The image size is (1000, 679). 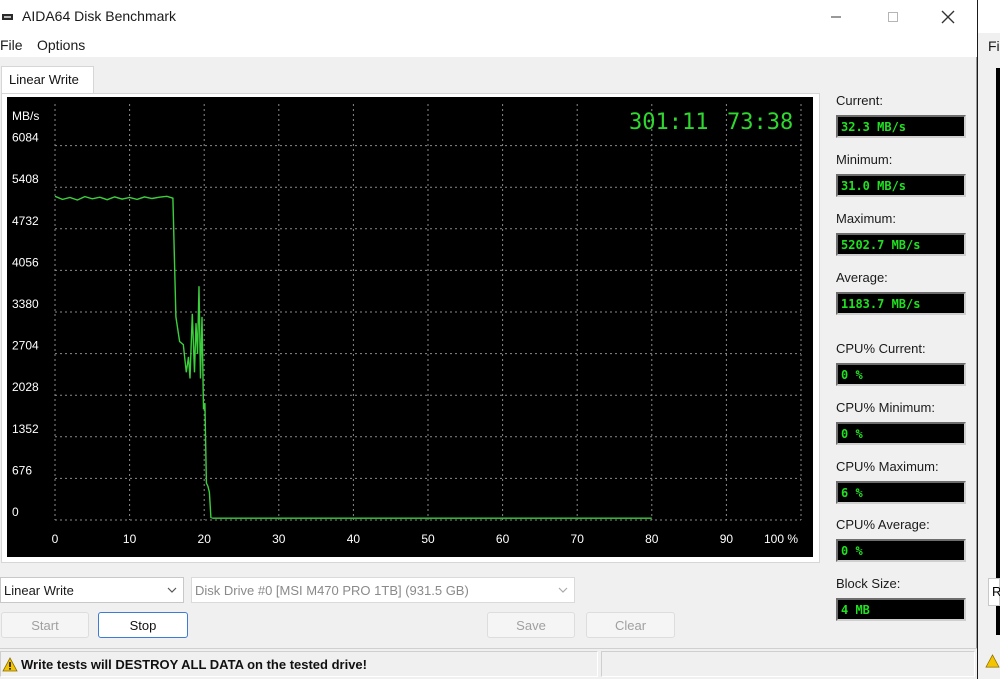 I want to click on stat-label-current: Current:, so click(x=859, y=100).